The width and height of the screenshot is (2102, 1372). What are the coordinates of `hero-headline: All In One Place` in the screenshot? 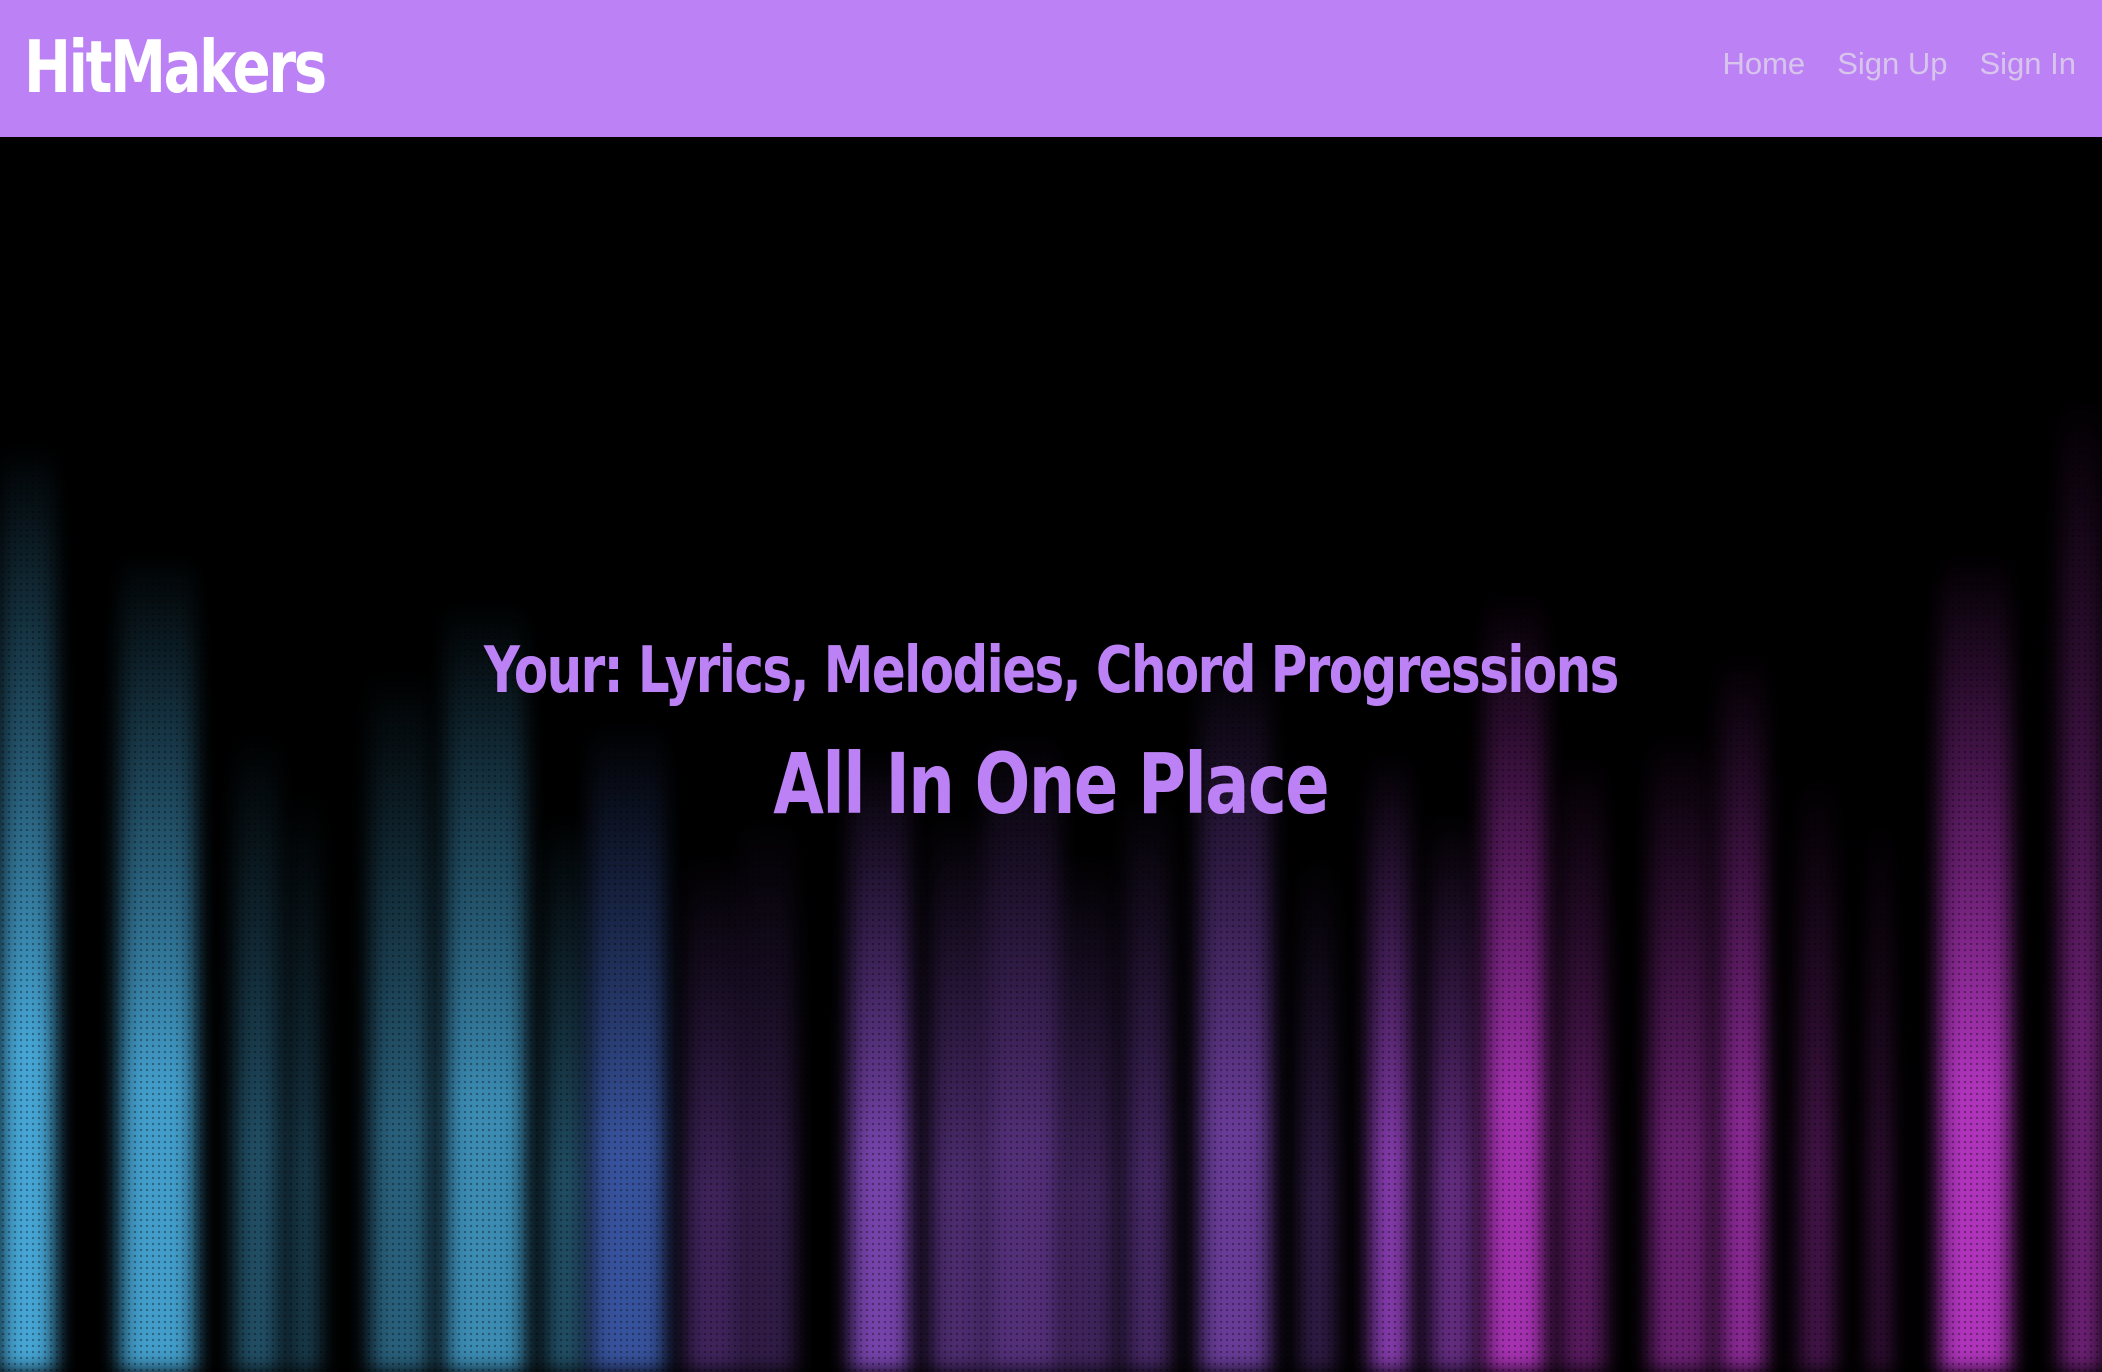 It's located at (1051, 784).